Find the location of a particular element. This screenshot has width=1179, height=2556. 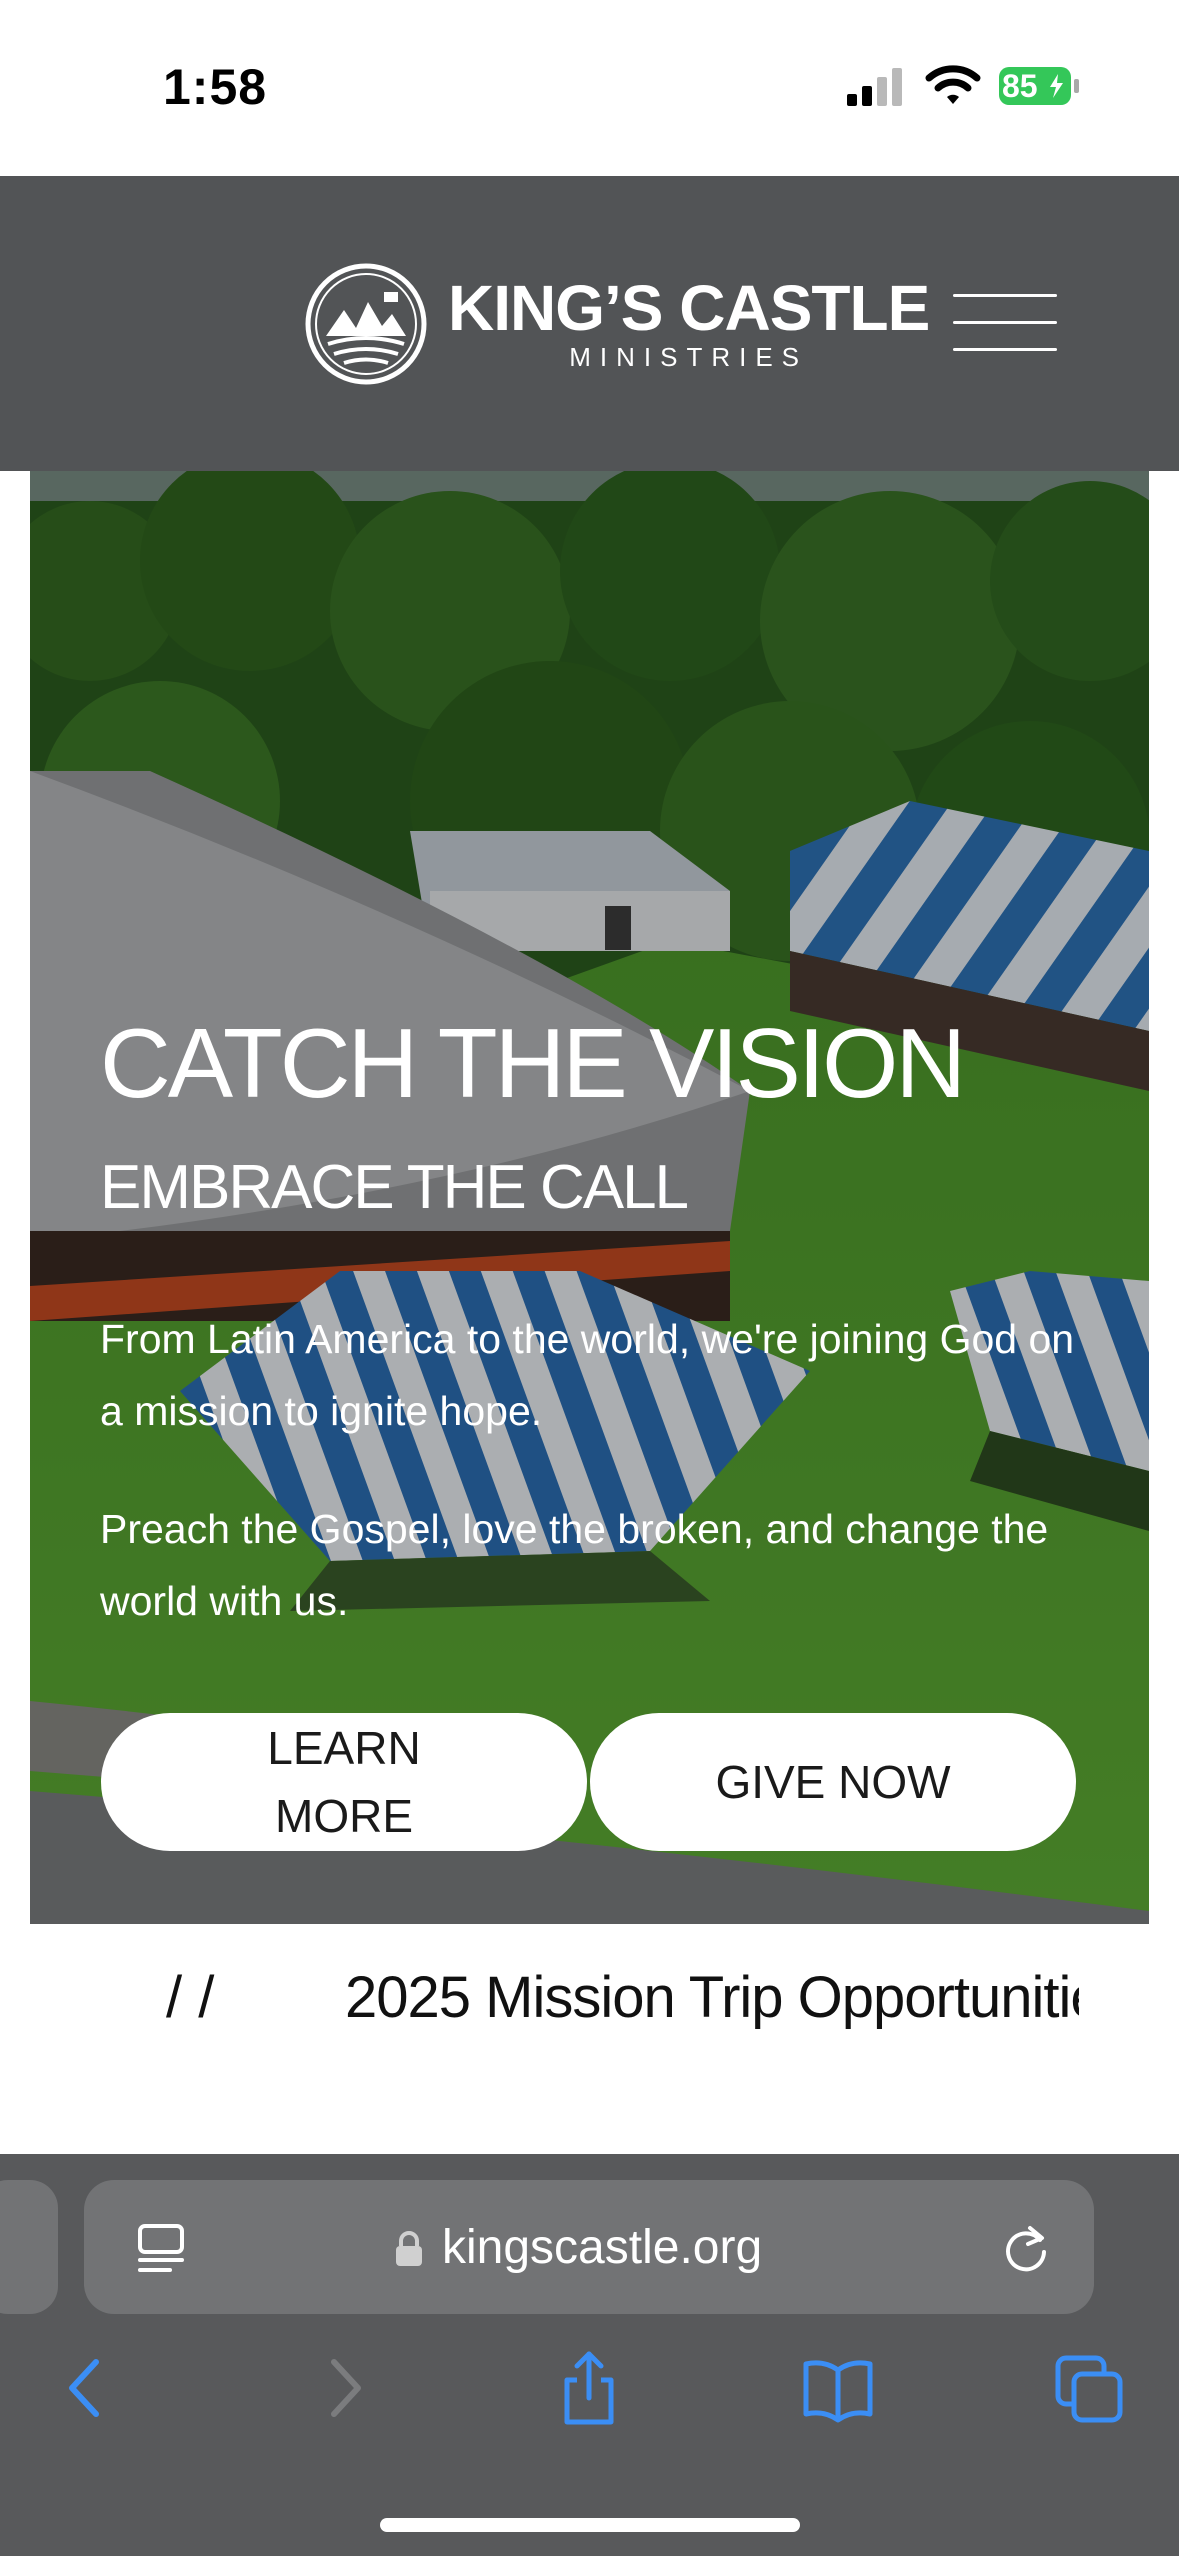

learn-more-label: LEARN MORE is located at coordinates (344, 1782).